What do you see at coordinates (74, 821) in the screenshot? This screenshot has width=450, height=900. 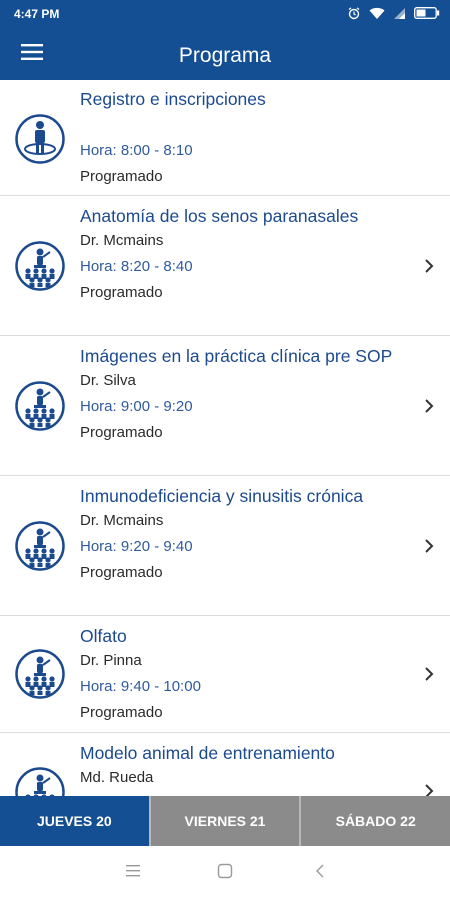 I see `tab-jueves-20: JUEVES 20` at bounding box center [74, 821].